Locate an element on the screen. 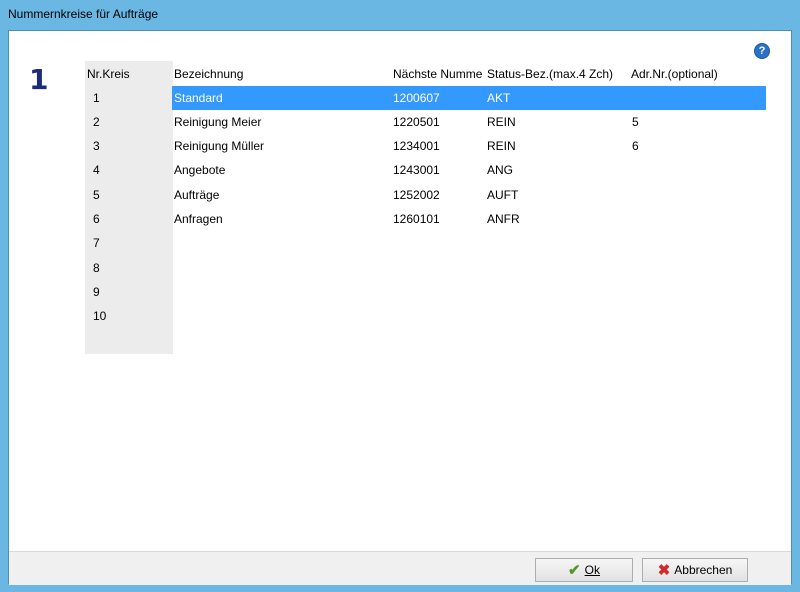 The width and height of the screenshot is (800, 592). column-header-status: Status-Bez.(max.4 Zch) is located at coordinates (558, 74).